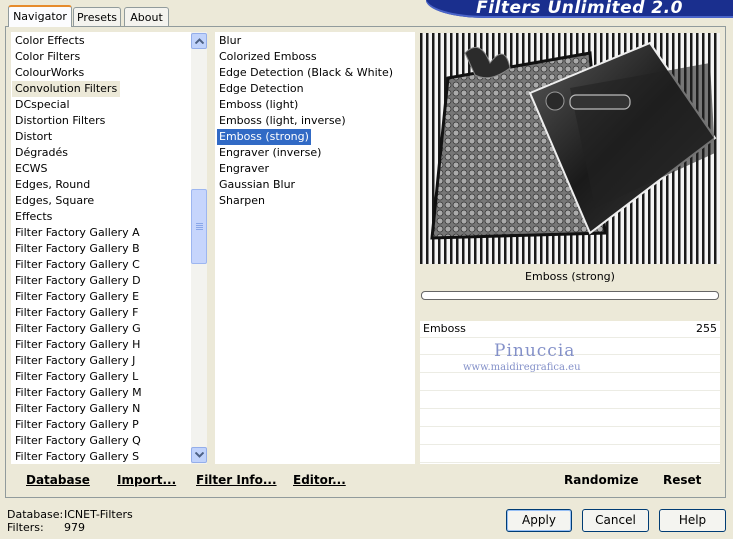  I want to click on category-list-item: Filter Factory Gallery J, so click(75, 361).